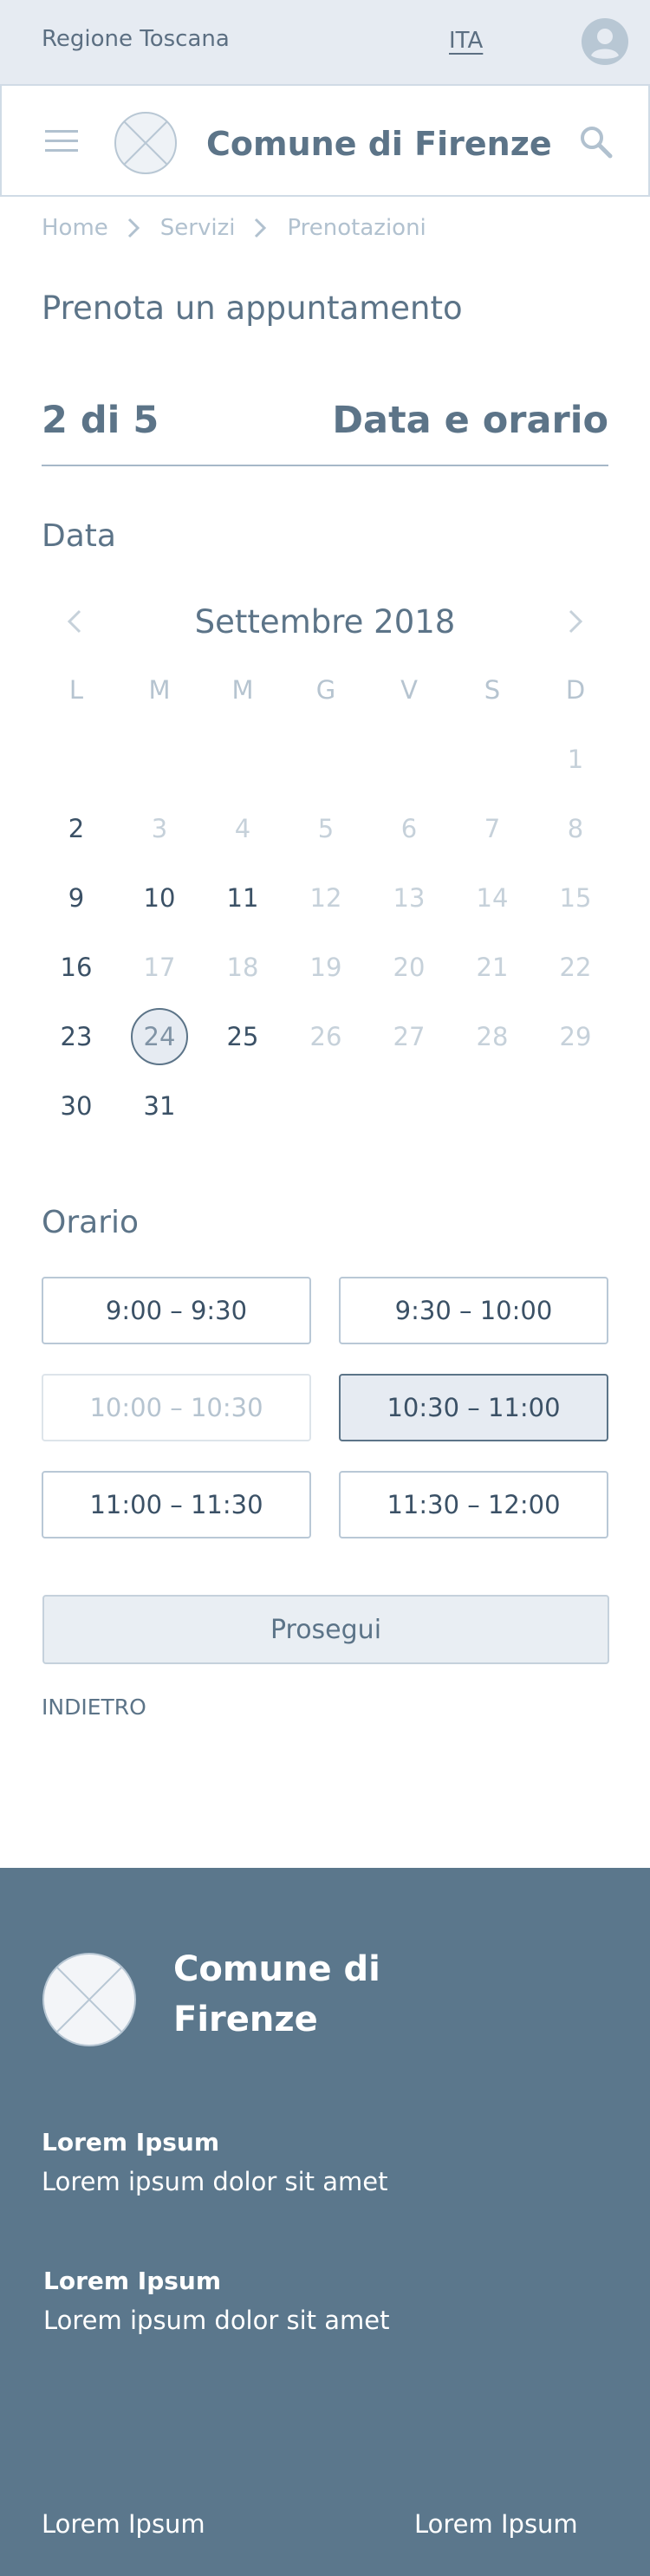 This screenshot has height=2576, width=650. I want to click on site-title: Comune di Firenze, so click(379, 144).